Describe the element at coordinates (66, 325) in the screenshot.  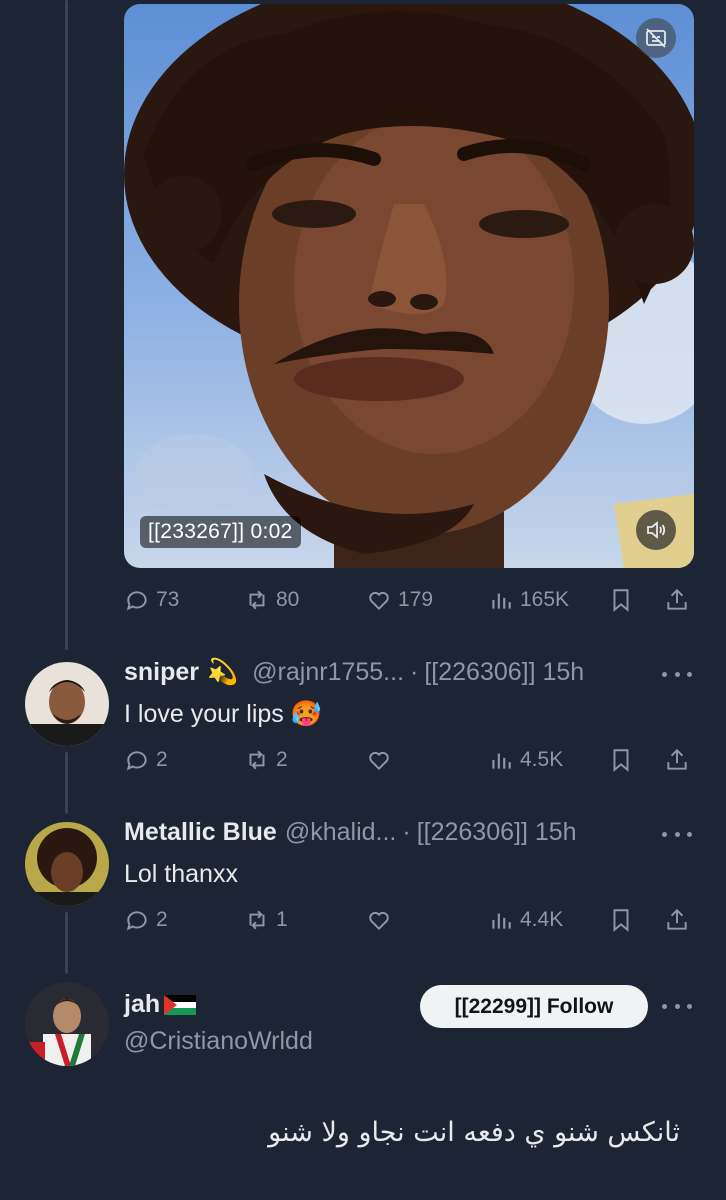
I see `thread-line-top` at that location.